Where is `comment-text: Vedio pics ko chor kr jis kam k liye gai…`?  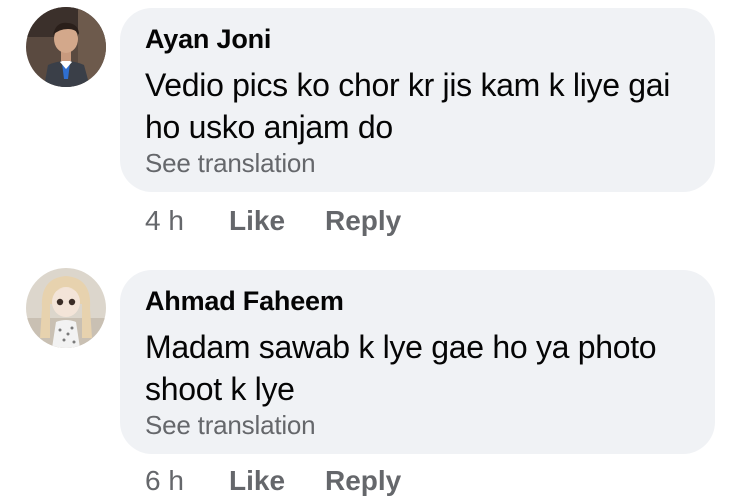
comment-text: Vedio pics ko chor kr jis kam k liye gai… is located at coordinates (408, 106).